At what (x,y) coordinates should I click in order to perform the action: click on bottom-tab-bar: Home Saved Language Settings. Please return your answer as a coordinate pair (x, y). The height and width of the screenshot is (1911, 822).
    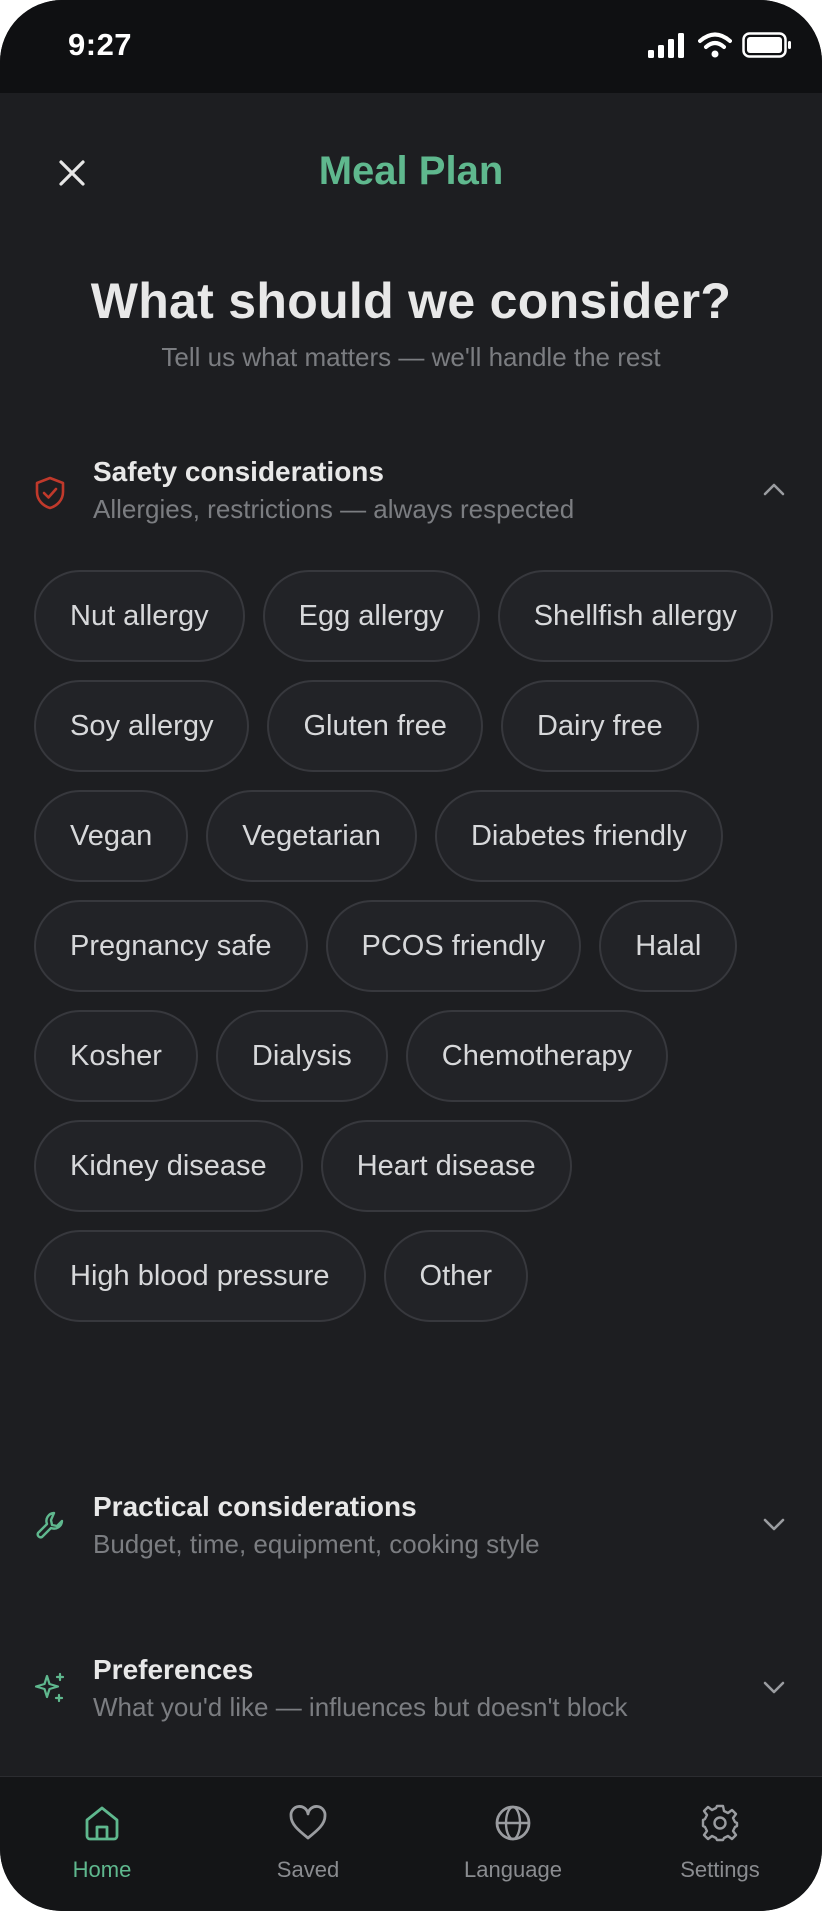
    Looking at the image, I should click on (411, 1843).